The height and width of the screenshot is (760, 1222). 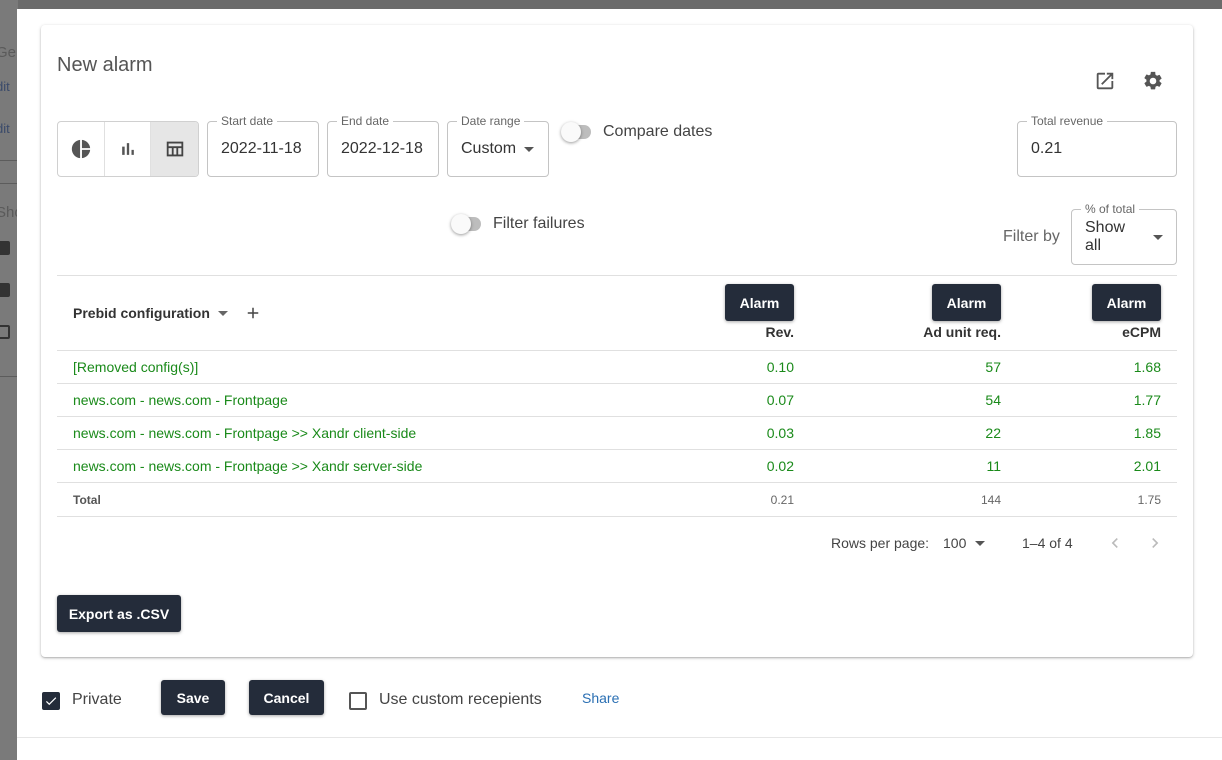 I want to click on total-rev: 0.21, so click(x=782, y=499).